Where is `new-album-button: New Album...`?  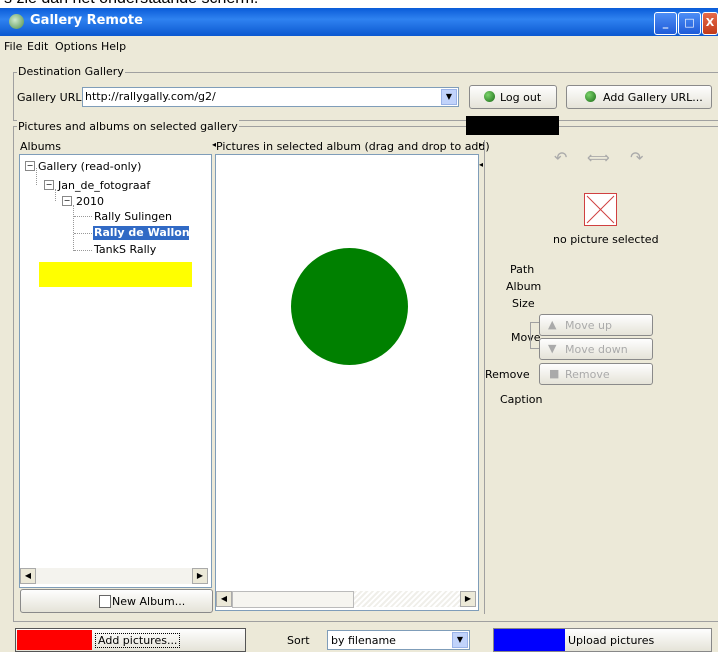 new-album-button: New Album... is located at coordinates (116, 601).